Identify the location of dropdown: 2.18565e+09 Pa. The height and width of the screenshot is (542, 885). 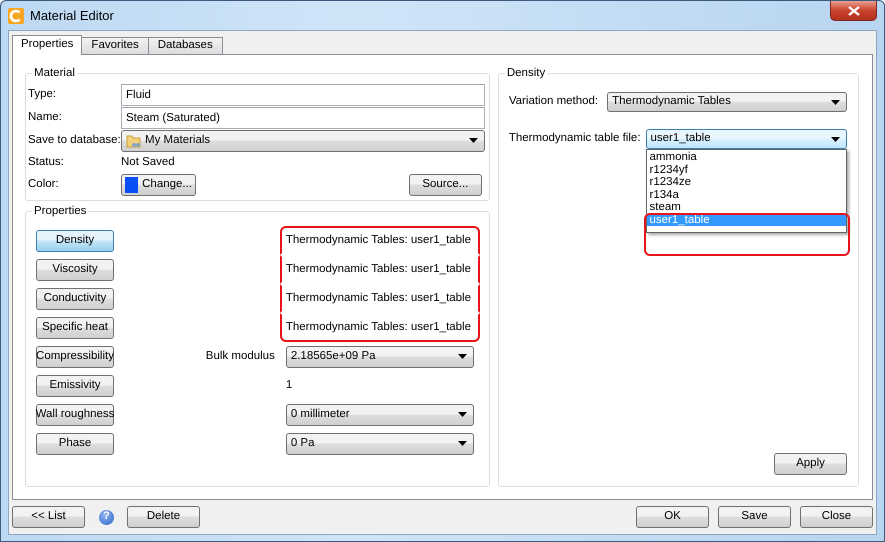
(380, 357).